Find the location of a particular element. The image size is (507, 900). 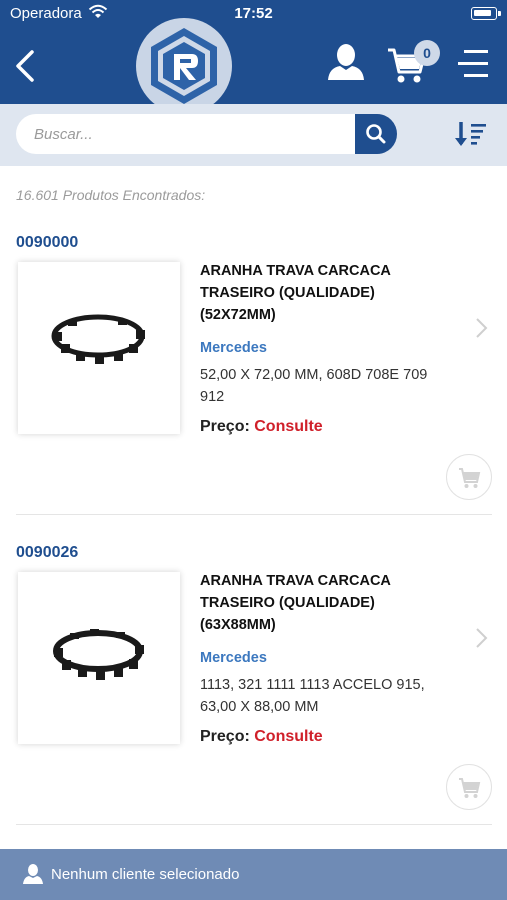

user-button is located at coordinates (346, 63).